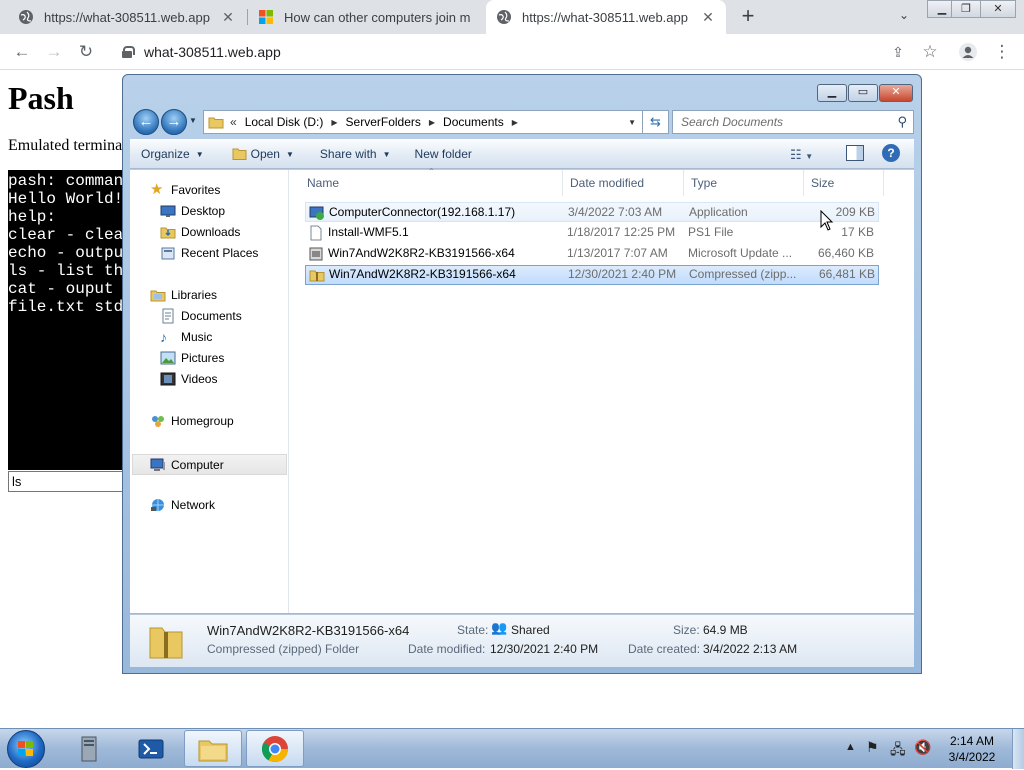  Describe the element at coordinates (65, 145) in the screenshot. I see `page-subtitle: Emulated termina` at that location.